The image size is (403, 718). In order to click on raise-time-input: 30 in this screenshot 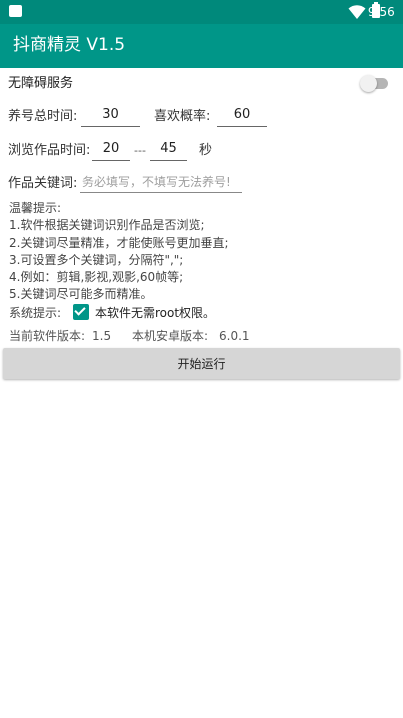, I will do `click(110, 116)`.